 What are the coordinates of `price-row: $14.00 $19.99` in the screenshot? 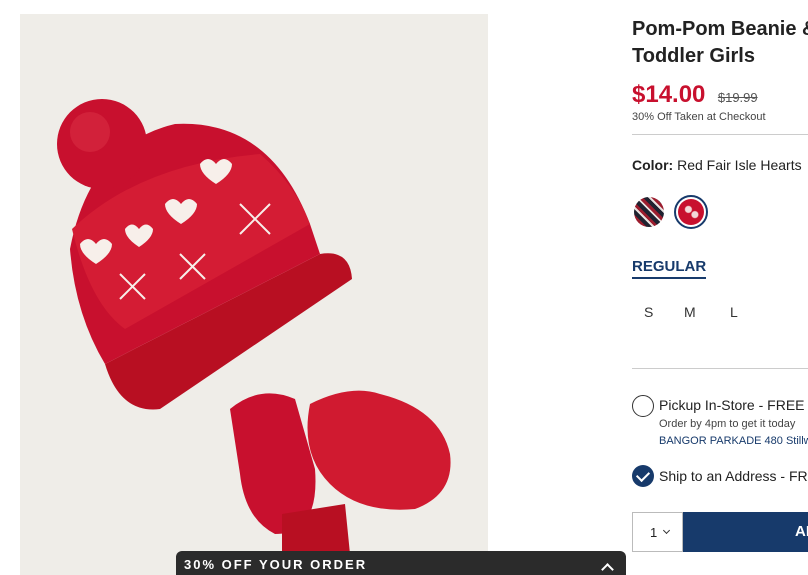 It's located at (695, 95).